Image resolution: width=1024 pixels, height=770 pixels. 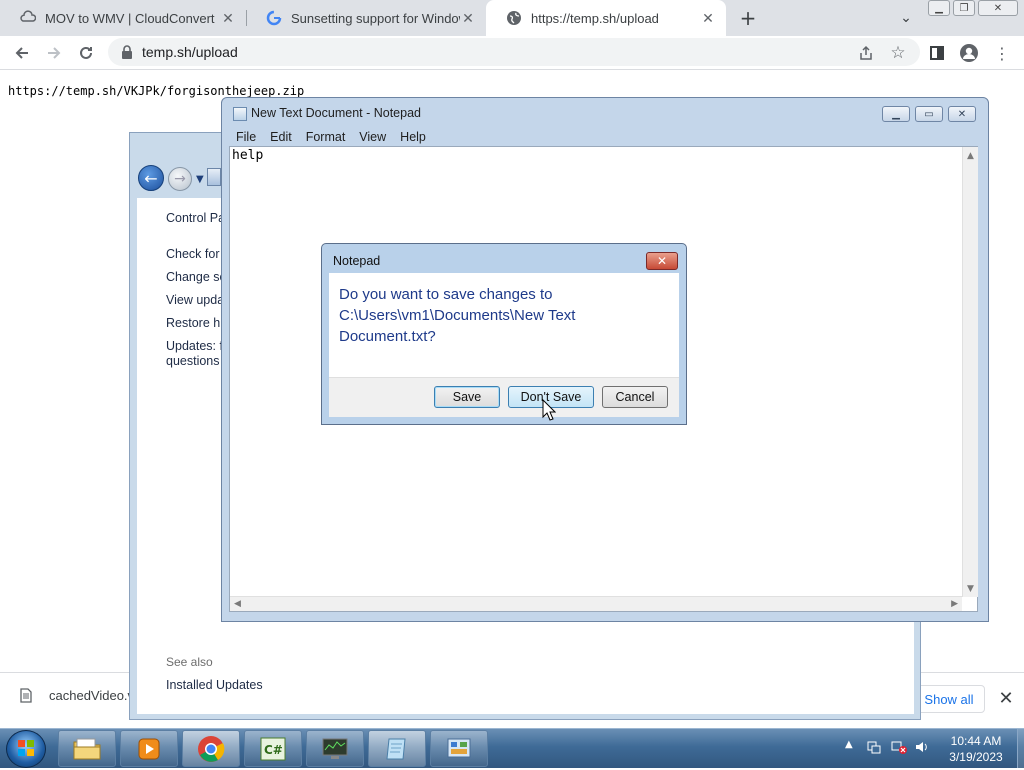 I want to click on back-arrow-icon, so click(x=21, y=53).